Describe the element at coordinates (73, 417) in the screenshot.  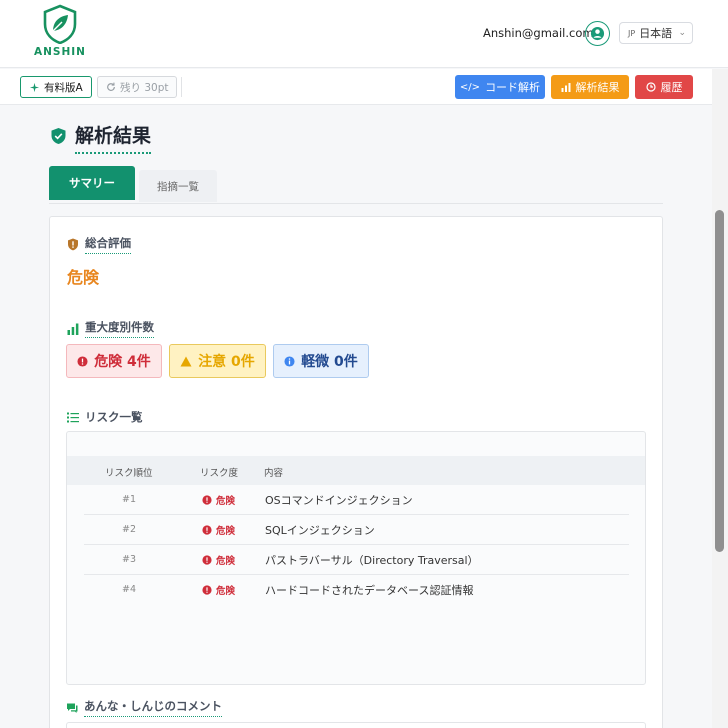
I see `list-icon` at that location.